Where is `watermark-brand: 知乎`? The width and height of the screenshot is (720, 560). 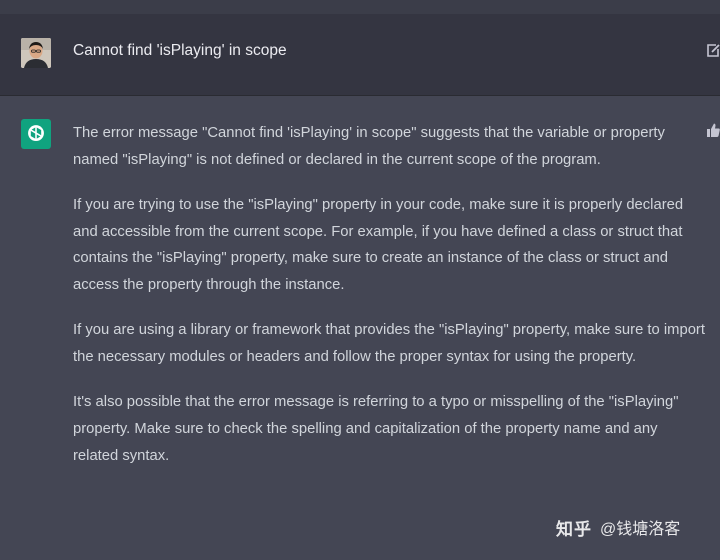
watermark-brand: 知乎 is located at coordinates (574, 529).